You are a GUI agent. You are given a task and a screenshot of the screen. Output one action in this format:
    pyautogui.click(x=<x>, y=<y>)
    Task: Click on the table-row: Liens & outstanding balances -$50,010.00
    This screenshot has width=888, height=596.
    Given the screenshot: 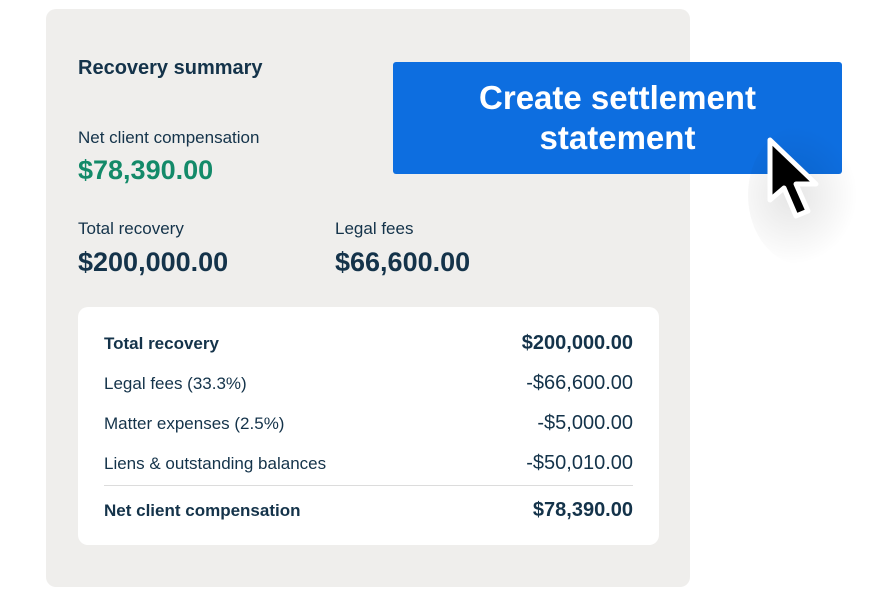 What is the action you would take?
    pyautogui.click(x=368, y=463)
    